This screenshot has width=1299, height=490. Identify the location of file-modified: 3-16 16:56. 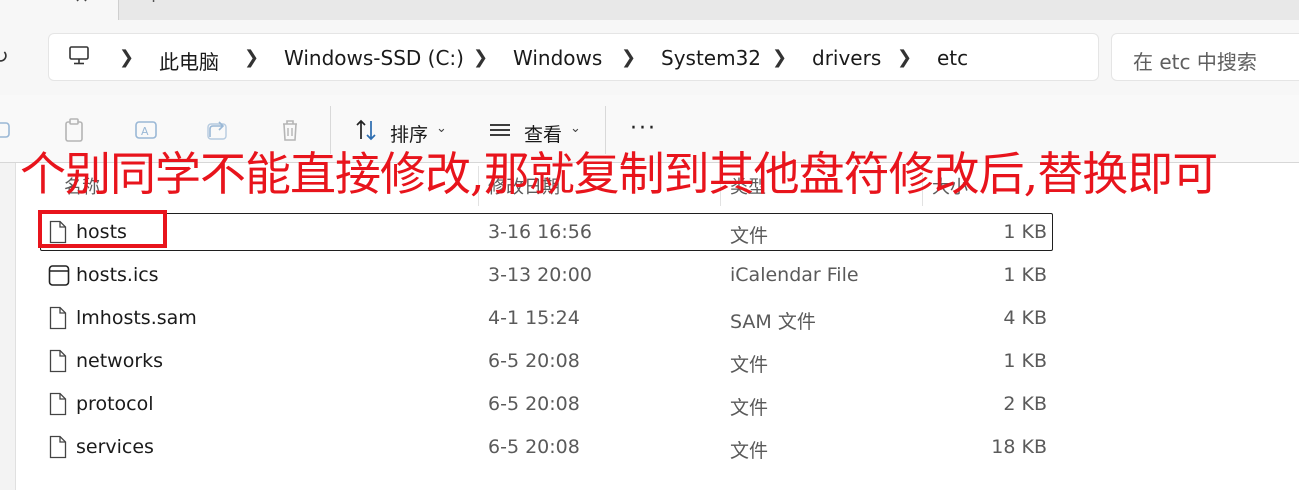
(540, 232).